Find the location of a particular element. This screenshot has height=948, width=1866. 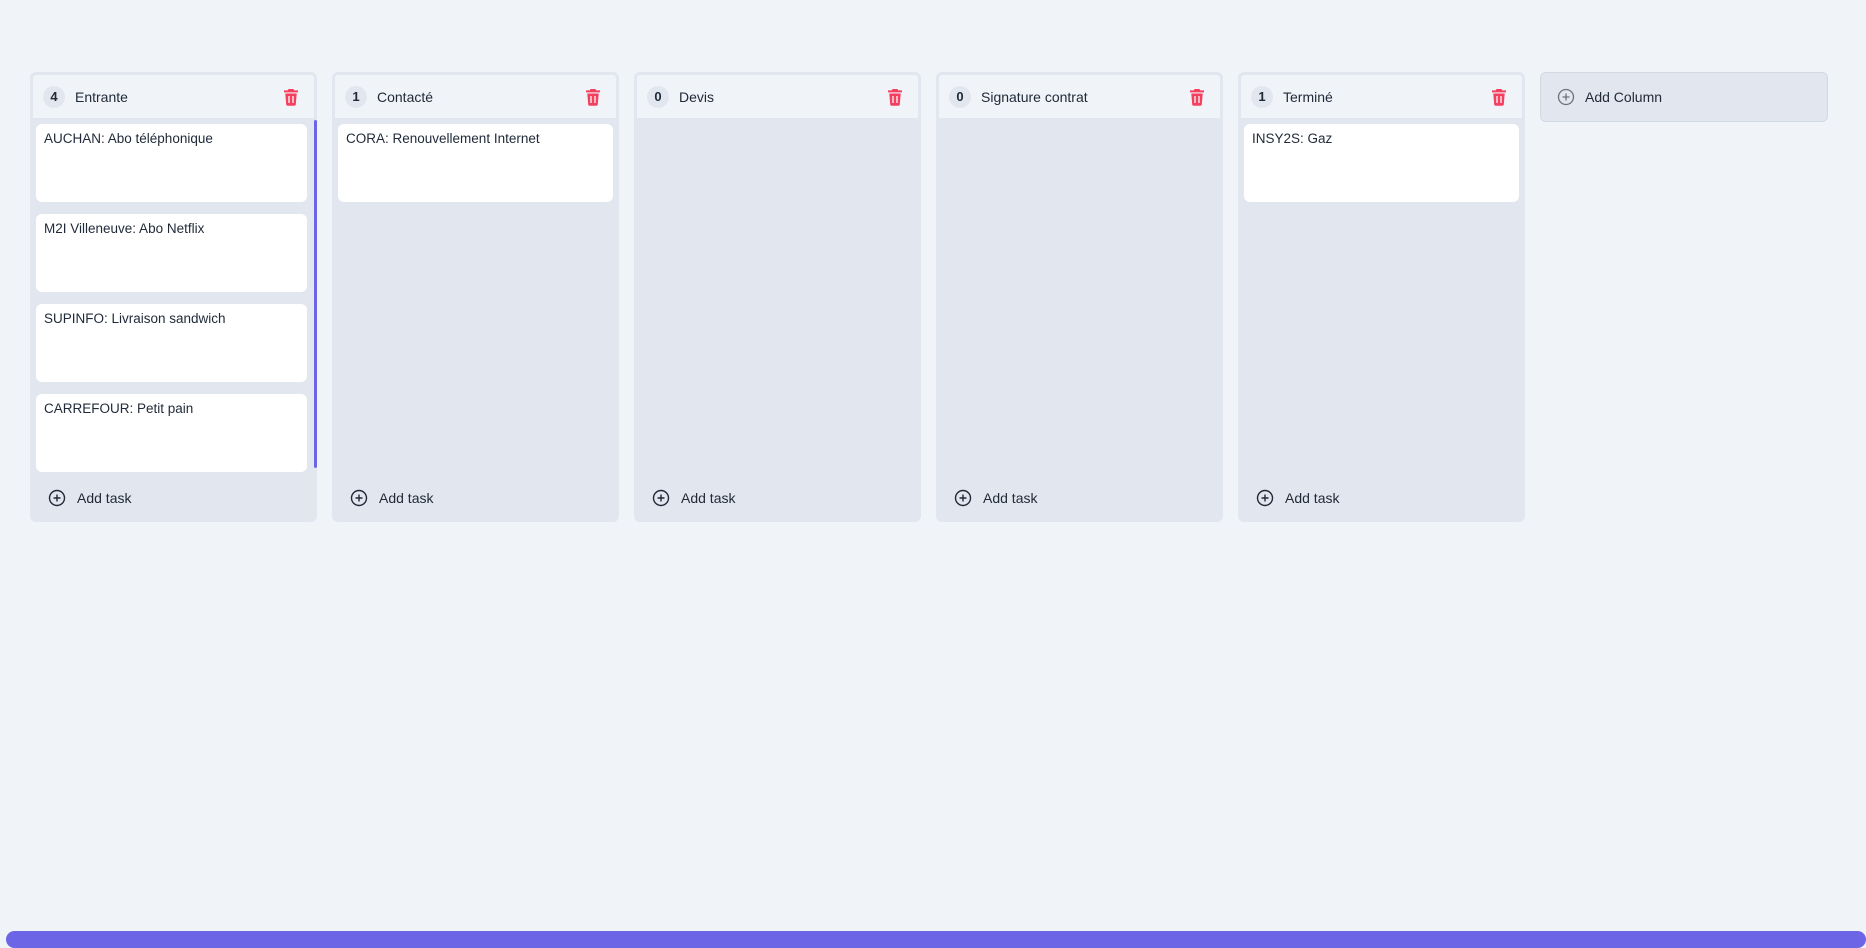

column-header: 4 Entrante is located at coordinates (173, 95).